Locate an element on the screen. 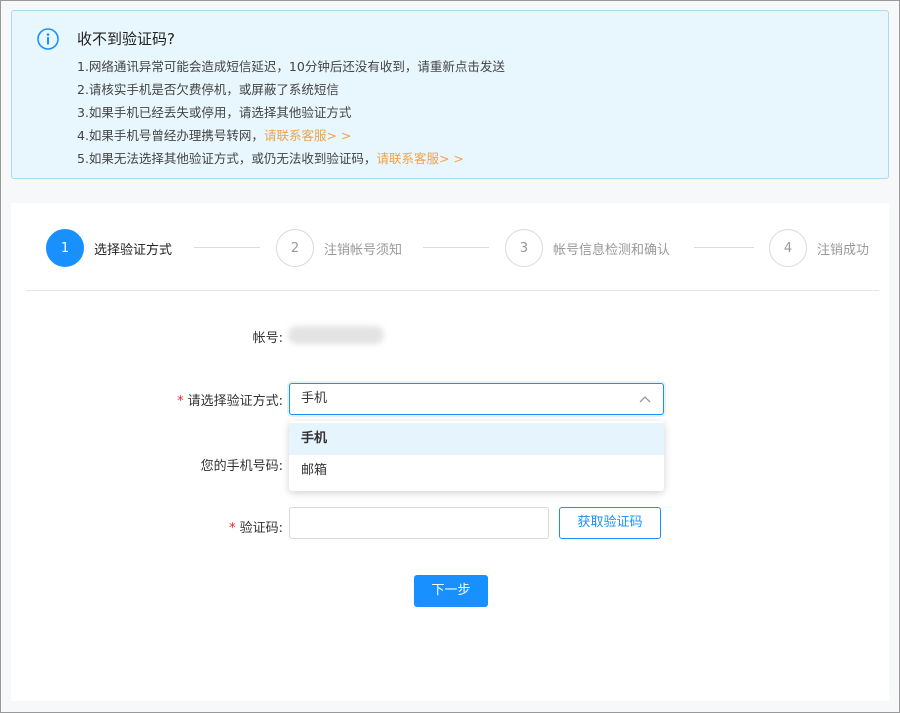 The width and height of the screenshot is (900, 713). step-number: 3 is located at coordinates (524, 248).